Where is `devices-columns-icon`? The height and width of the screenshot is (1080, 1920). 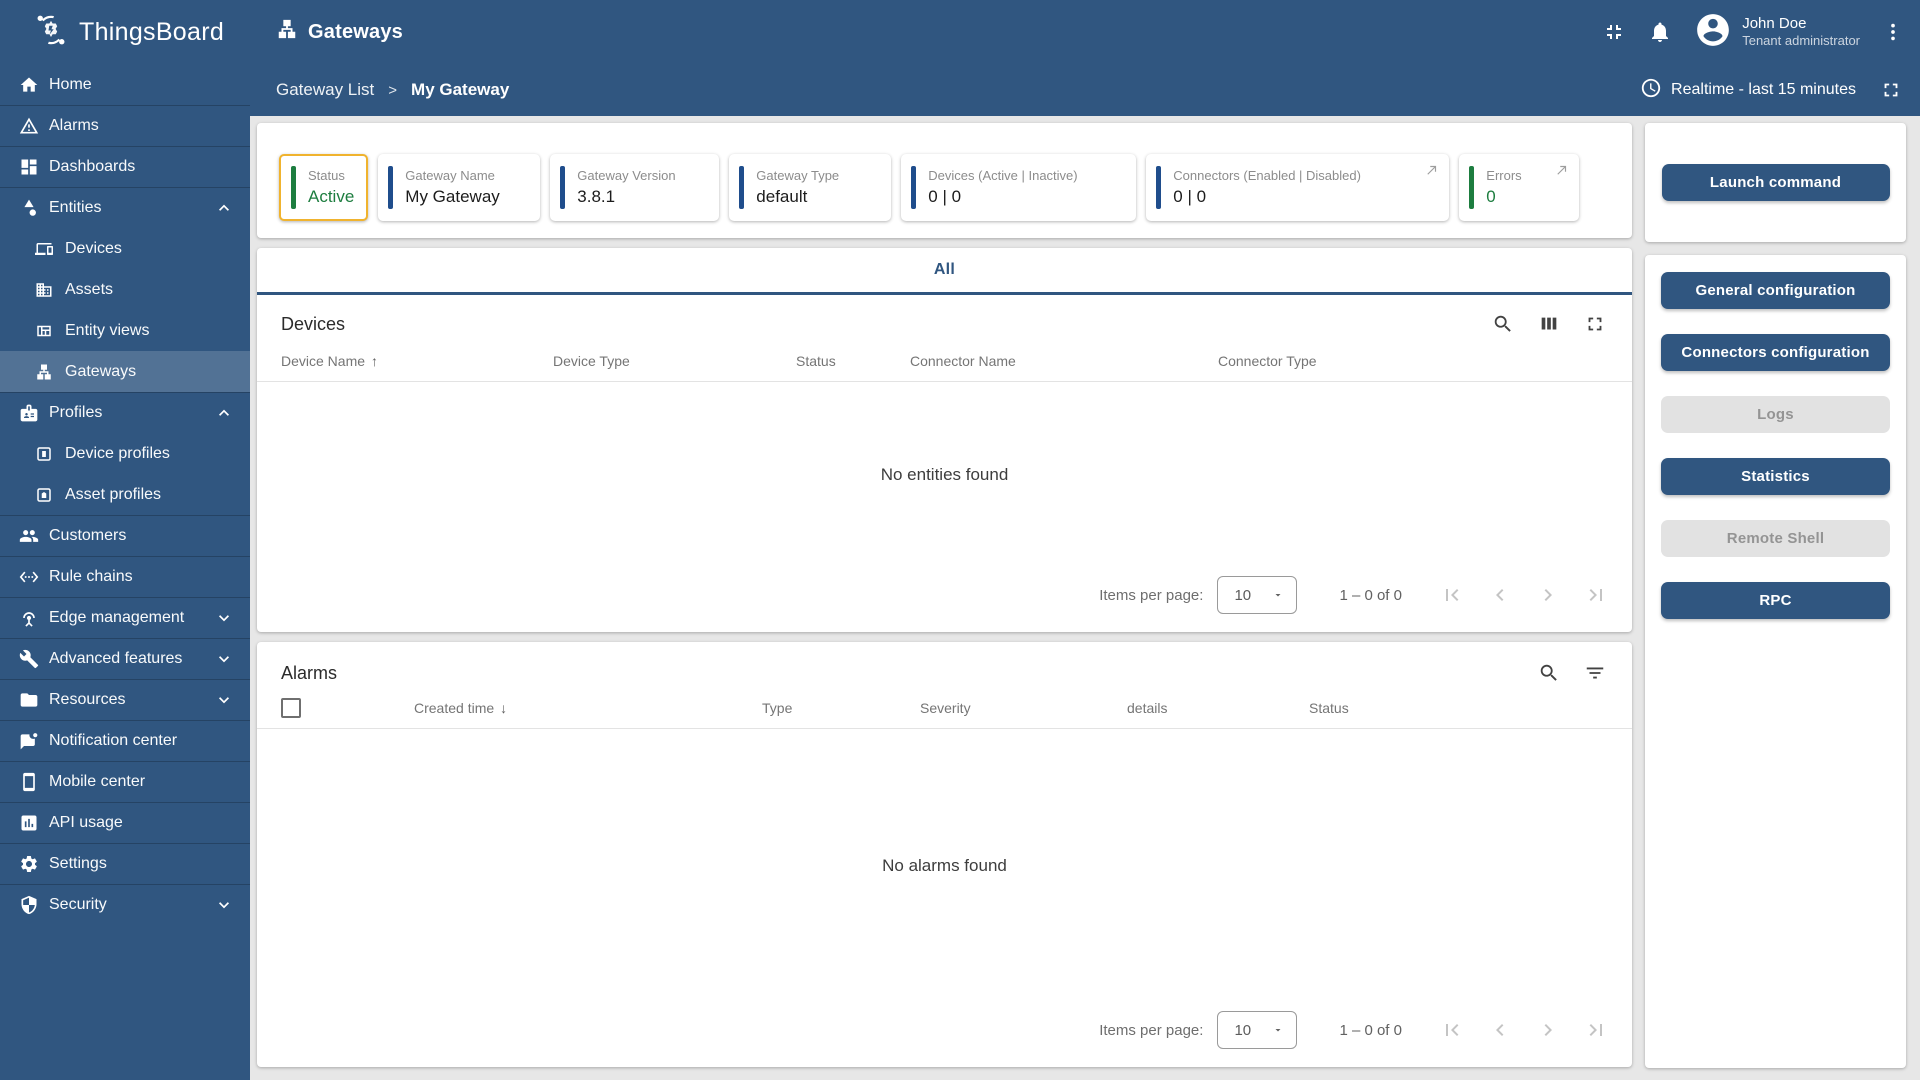
devices-columns-icon is located at coordinates (1549, 324).